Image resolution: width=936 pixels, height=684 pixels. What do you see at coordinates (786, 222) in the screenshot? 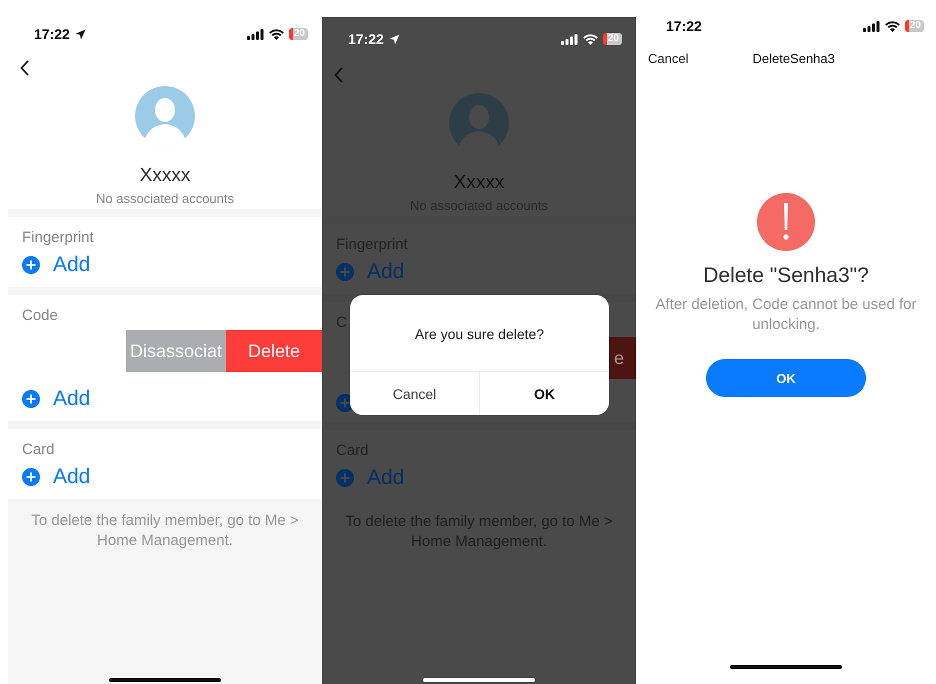
I see `warning-icon` at bounding box center [786, 222].